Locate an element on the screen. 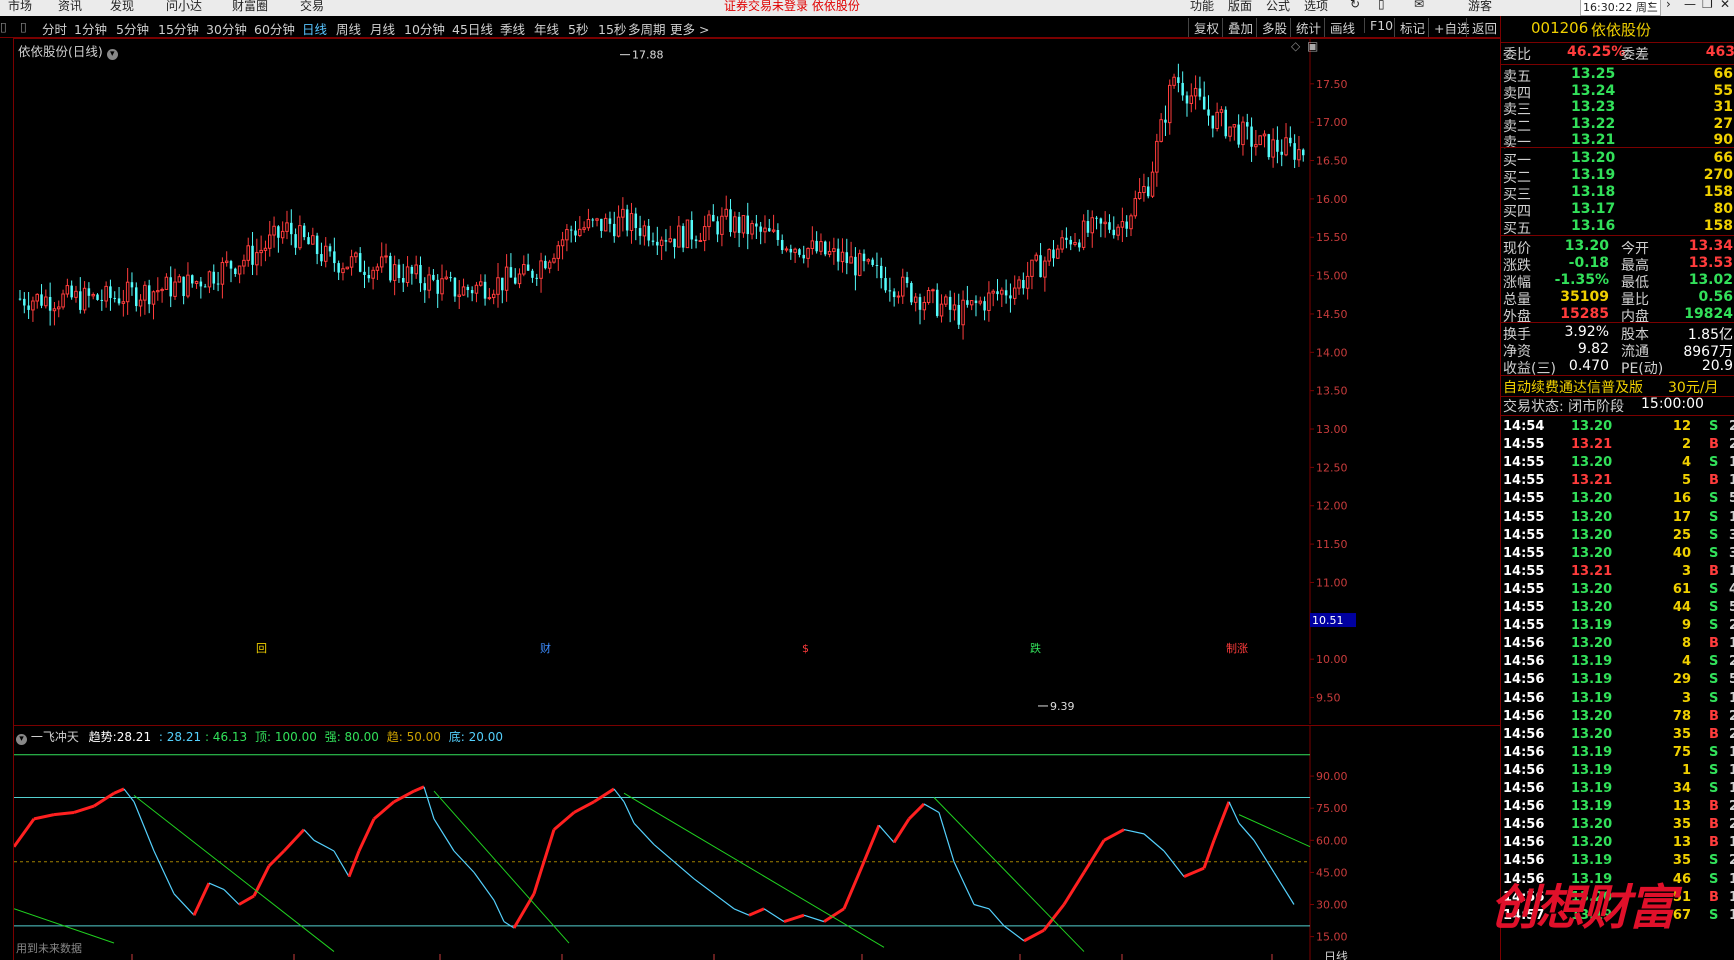 The height and width of the screenshot is (960, 1734). period-tab-11: 季线 is located at coordinates (512, 28).